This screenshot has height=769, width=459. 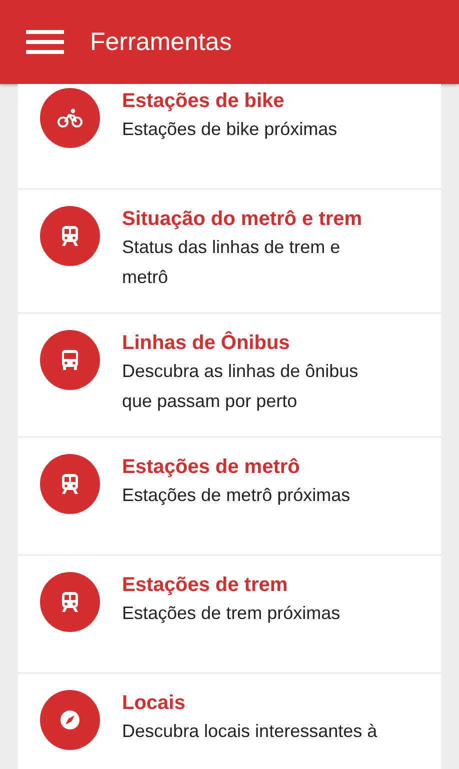 What do you see at coordinates (231, 247) in the screenshot?
I see `tool-description: Status das linhas de trem e` at bounding box center [231, 247].